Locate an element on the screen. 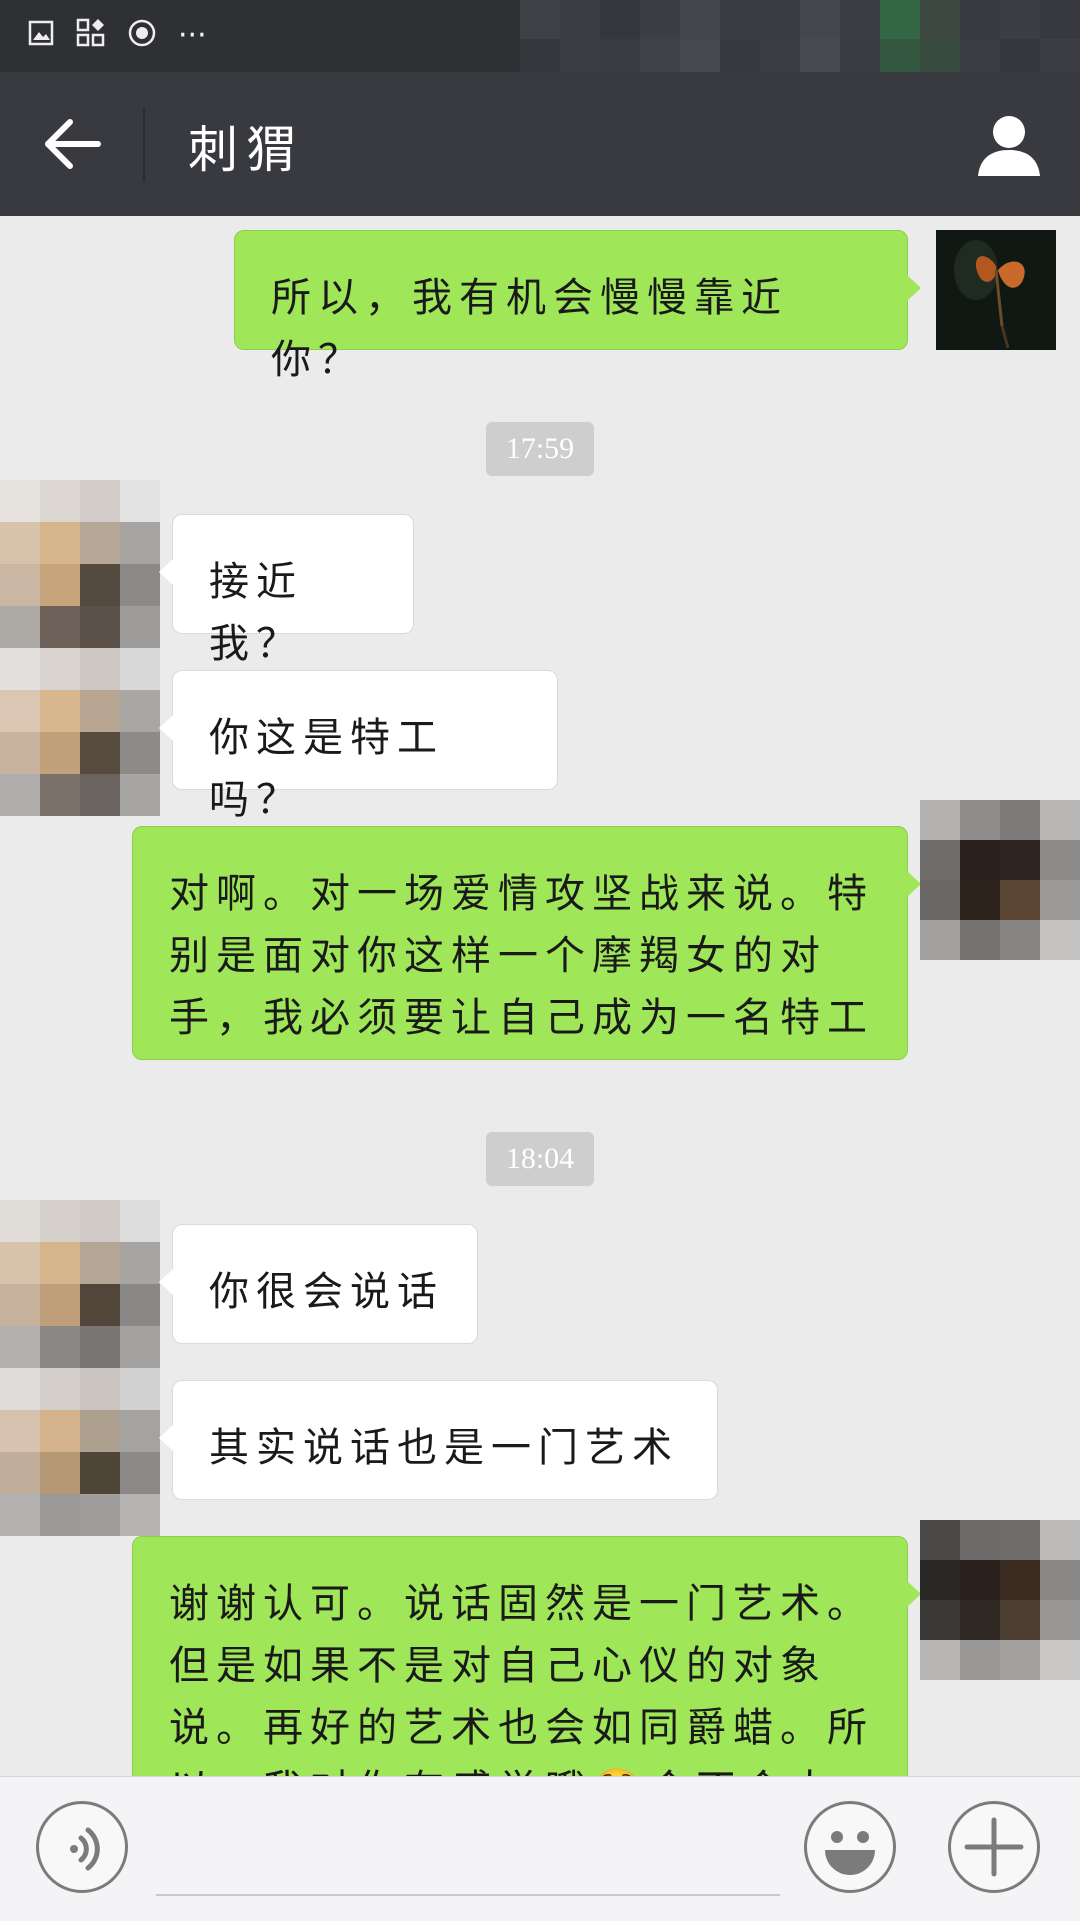 This screenshot has height=1921, width=1080. message-bubble-received: 其实说话也是一门艺术 is located at coordinates (438, 1440).